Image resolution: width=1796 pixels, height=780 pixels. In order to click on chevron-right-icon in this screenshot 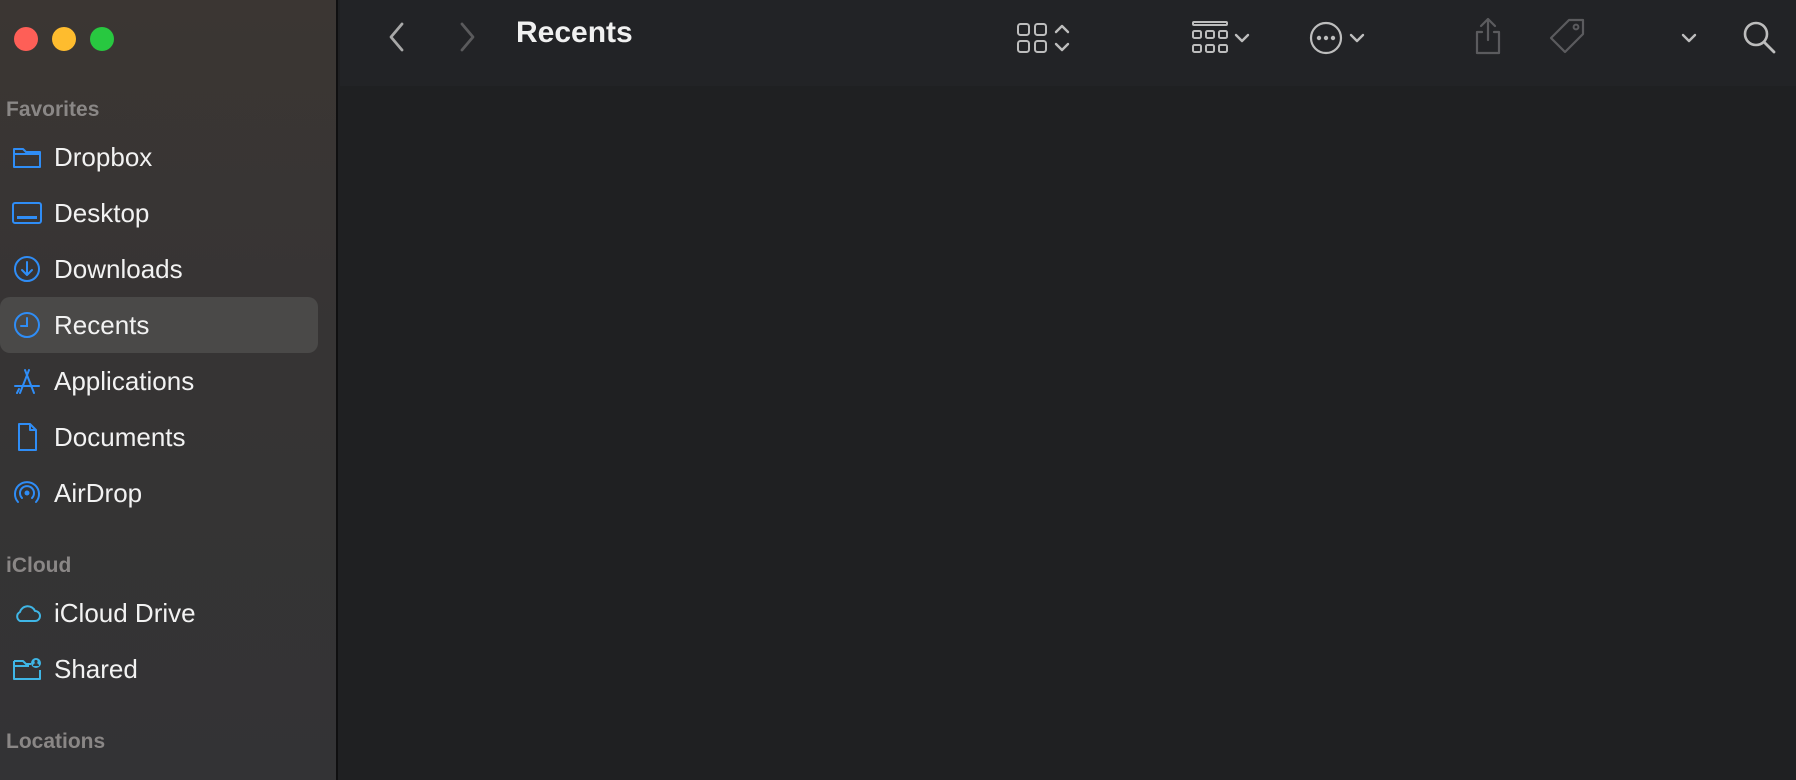, I will do `click(467, 37)`.